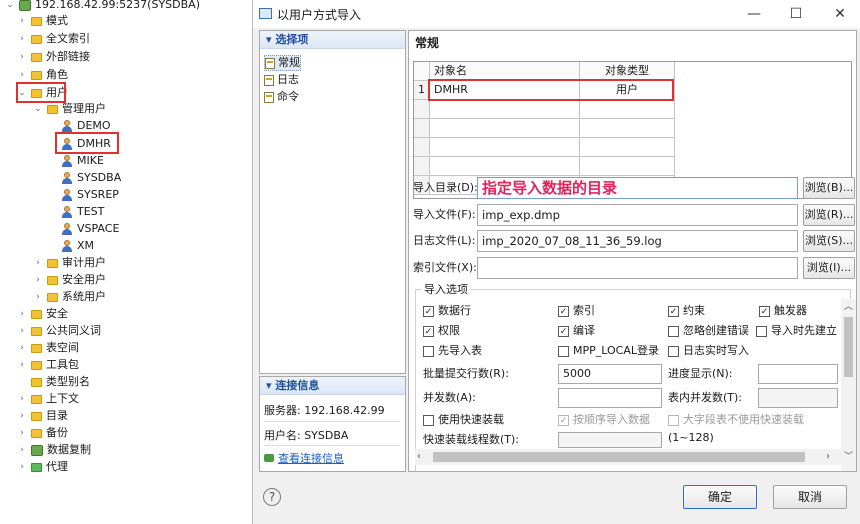  What do you see at coordinates (88, 195) in the screenshot?
I see `tree-user-sysrep: SYSREP` at bounding box center [88, 195].